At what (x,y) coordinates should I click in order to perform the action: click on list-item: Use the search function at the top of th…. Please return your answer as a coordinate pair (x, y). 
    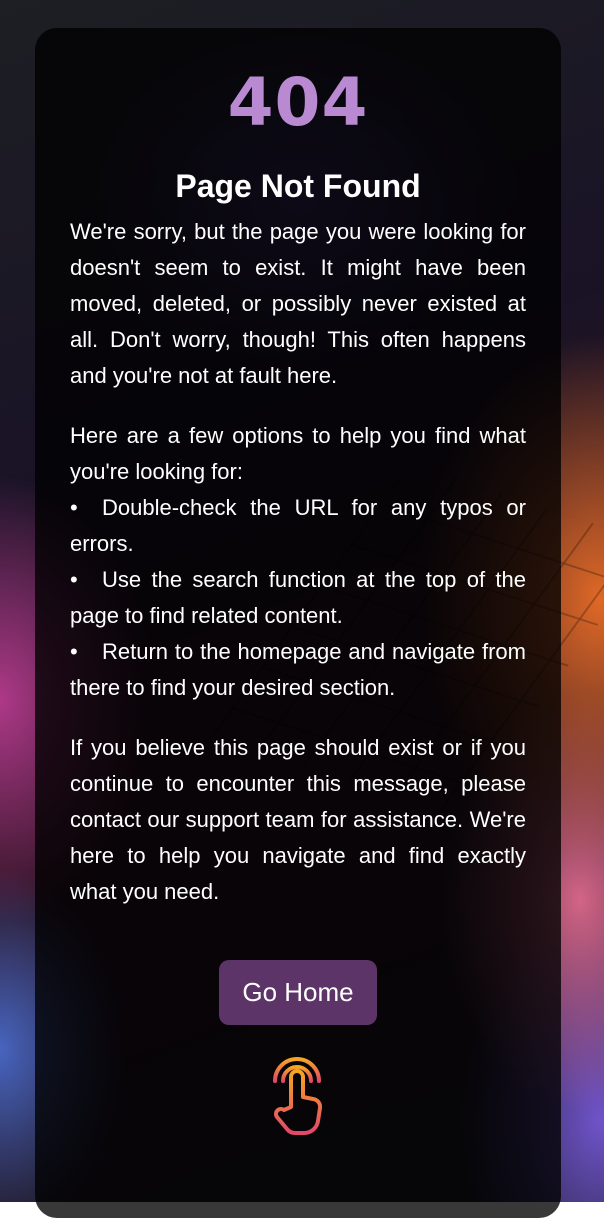
    Looking at the image, I should click on (298, 598).